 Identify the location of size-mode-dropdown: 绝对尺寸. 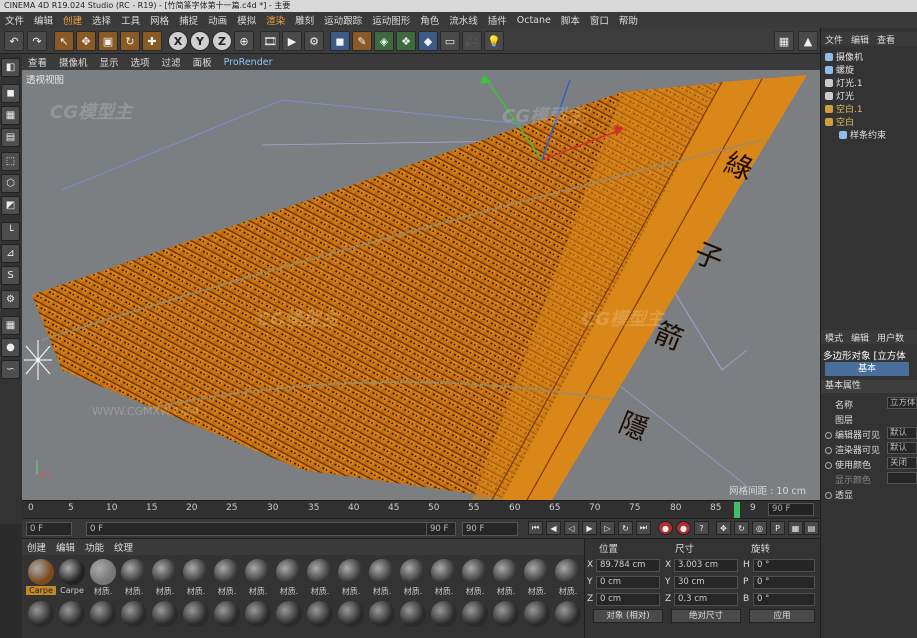
(706, 616).